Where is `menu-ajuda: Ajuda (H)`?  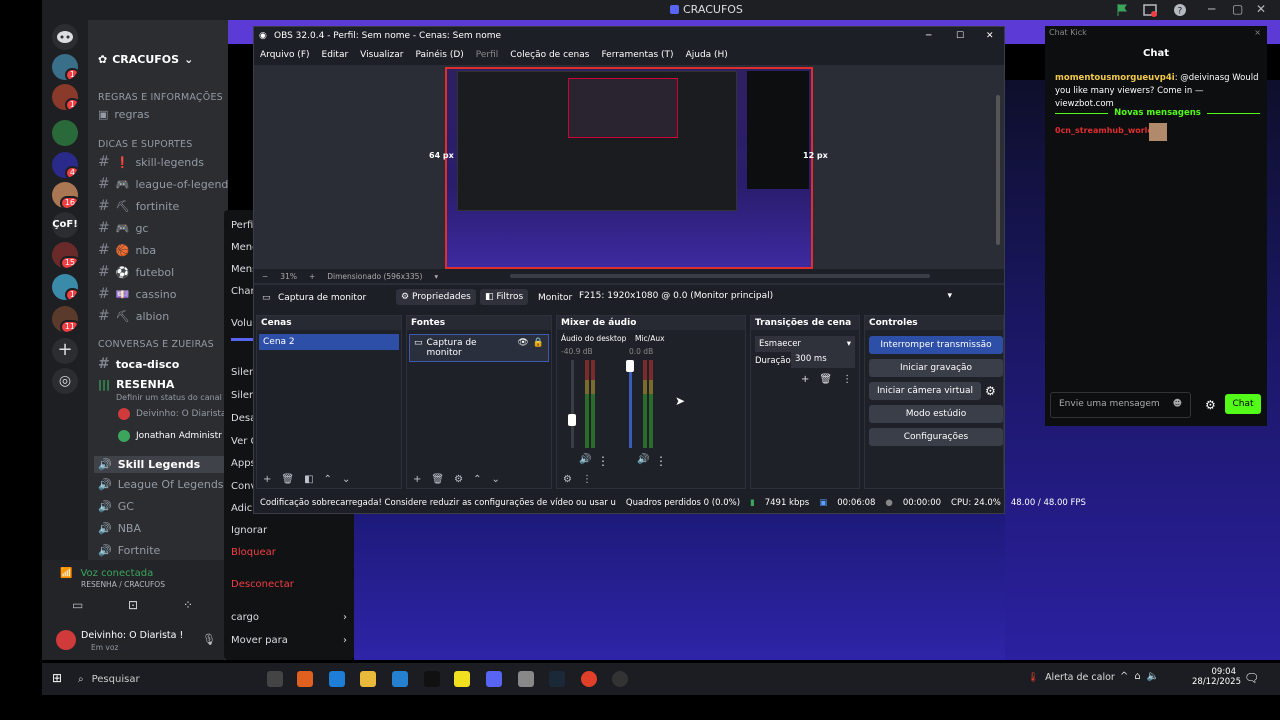
menu-ajuda: Ajuda (H) is located at coordinates (707, 55).